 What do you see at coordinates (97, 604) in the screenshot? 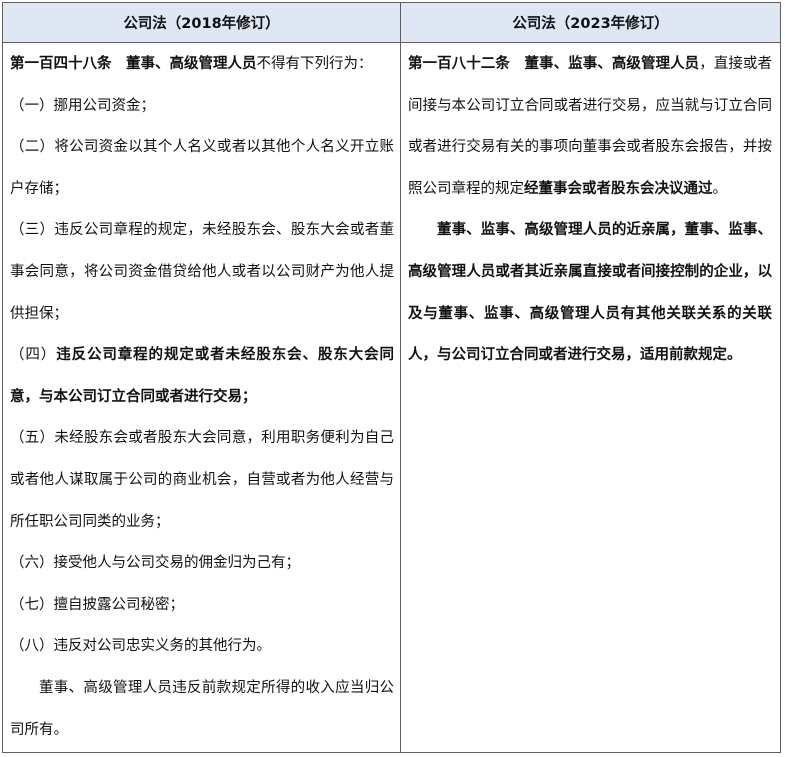
I see `item-7: （七）擅自披露公司秘密；` at bounding box center [97, 604].